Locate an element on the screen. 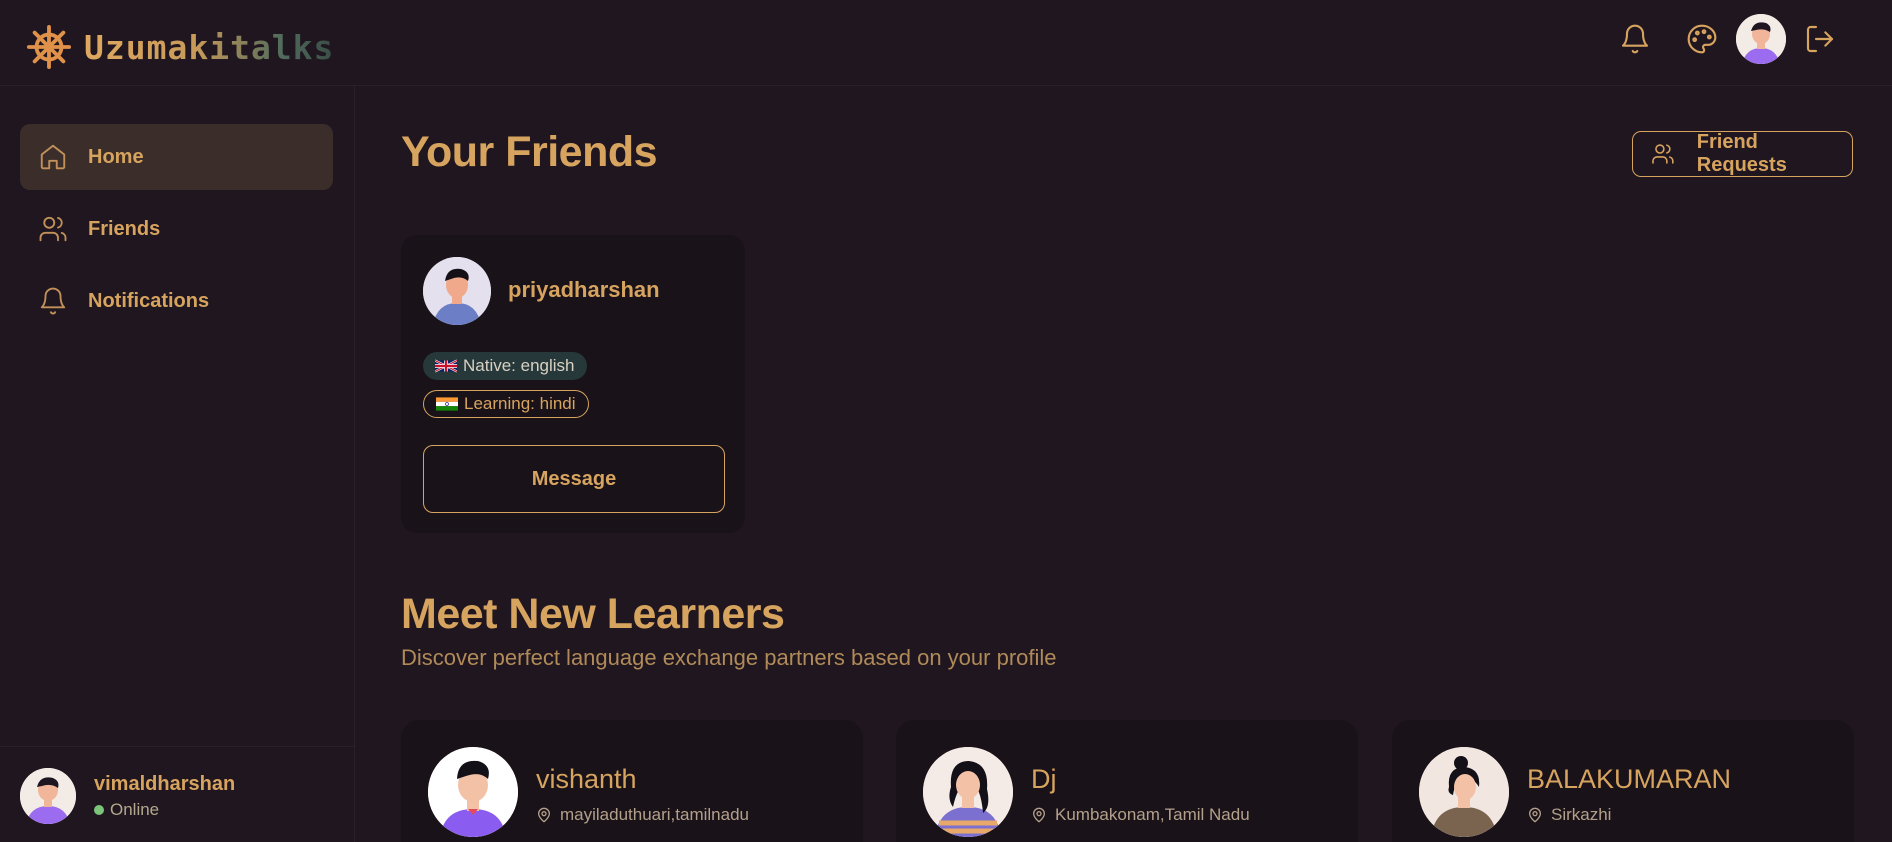  status-text: Online is located at coordinates (135, 809).